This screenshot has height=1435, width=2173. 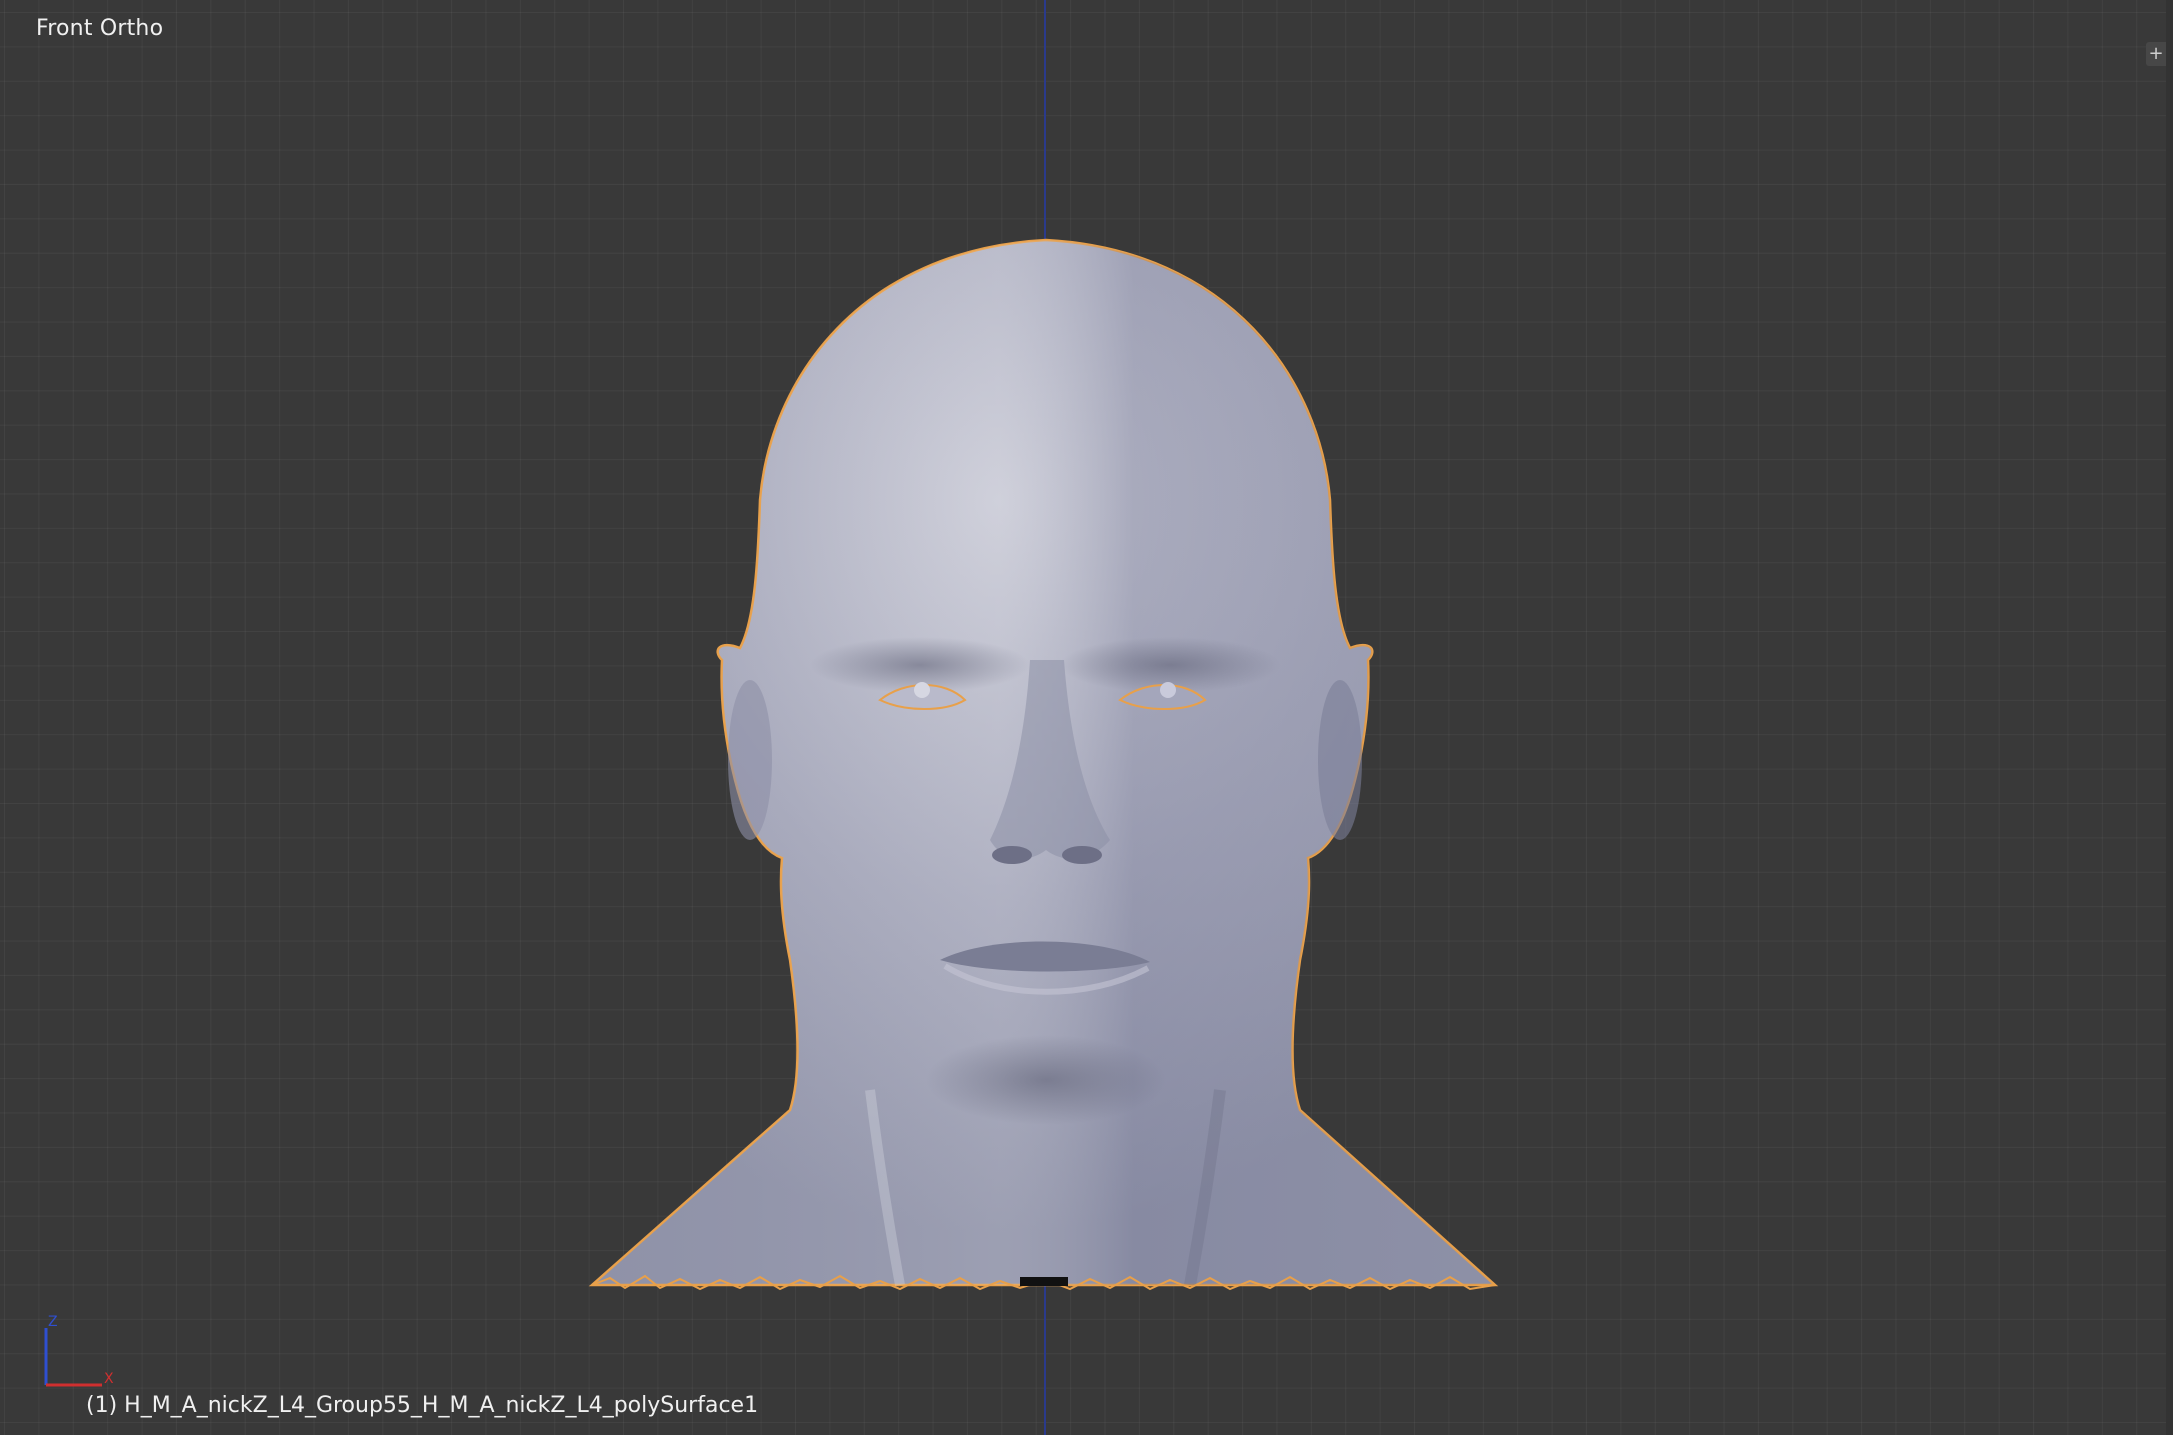 I want to click on viewport-edge, so click(x=2169, y=717).